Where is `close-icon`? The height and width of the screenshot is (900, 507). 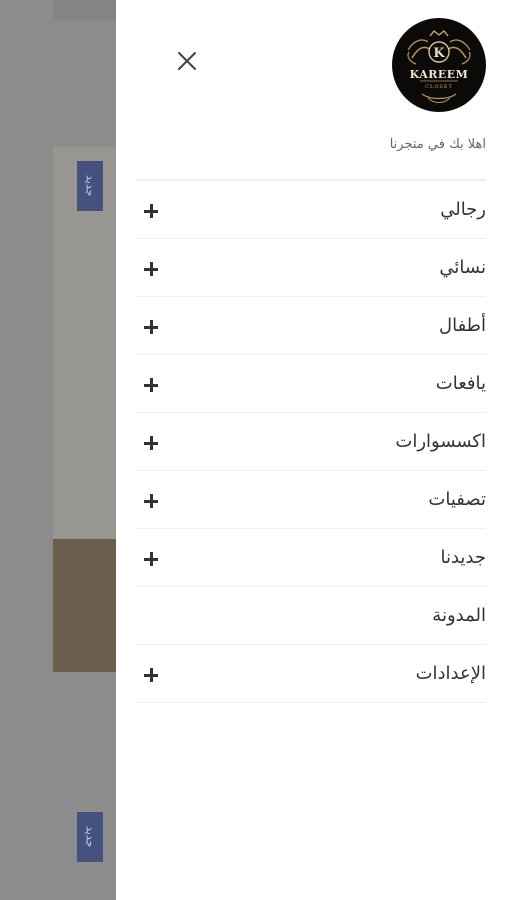 close-icon is located at coordinates (187, 61).